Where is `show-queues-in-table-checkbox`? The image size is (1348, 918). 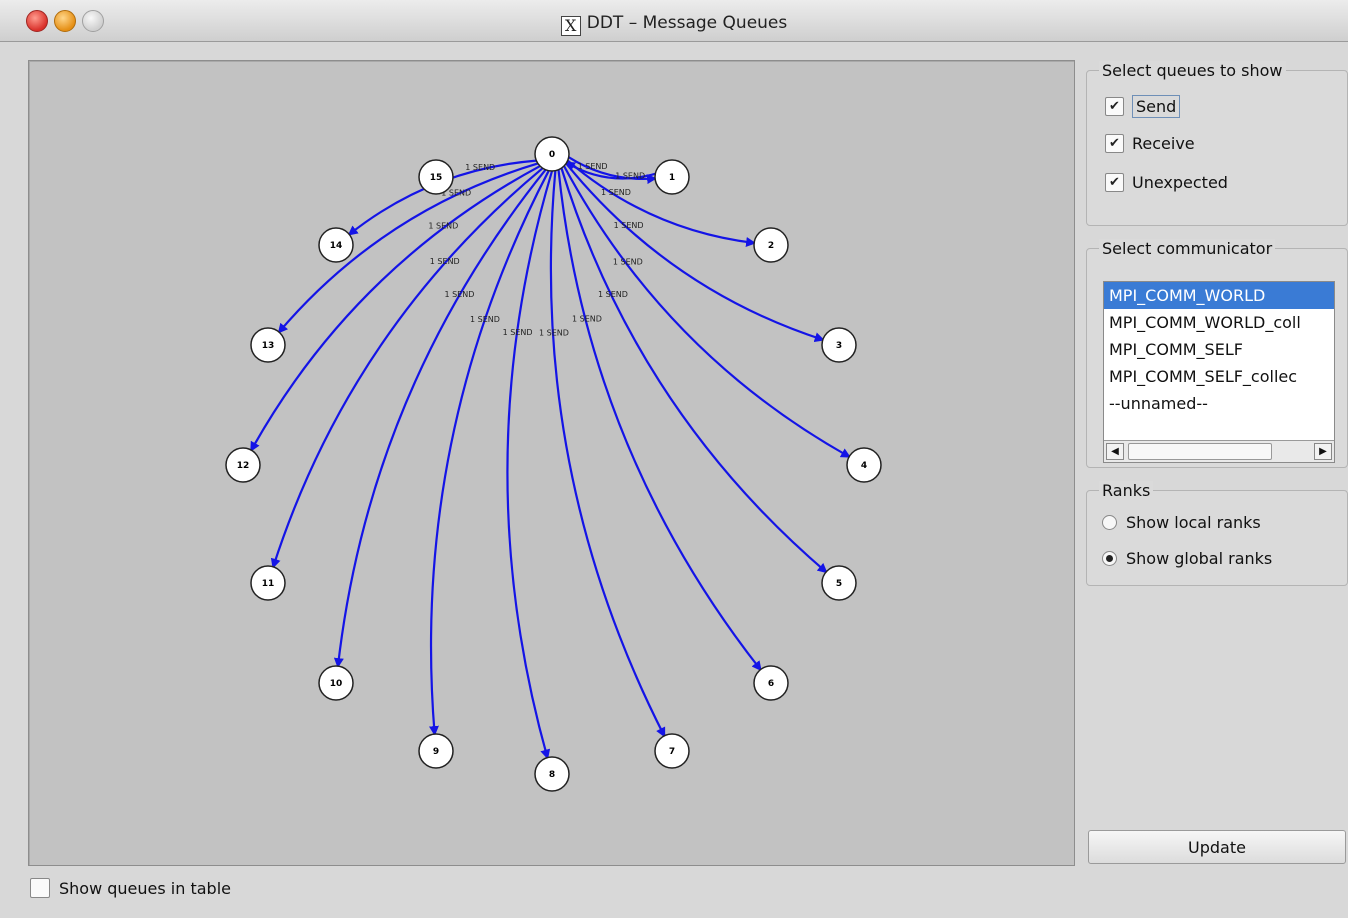 show-queues-in-table-checkbox is located at coordinates (40, 888).